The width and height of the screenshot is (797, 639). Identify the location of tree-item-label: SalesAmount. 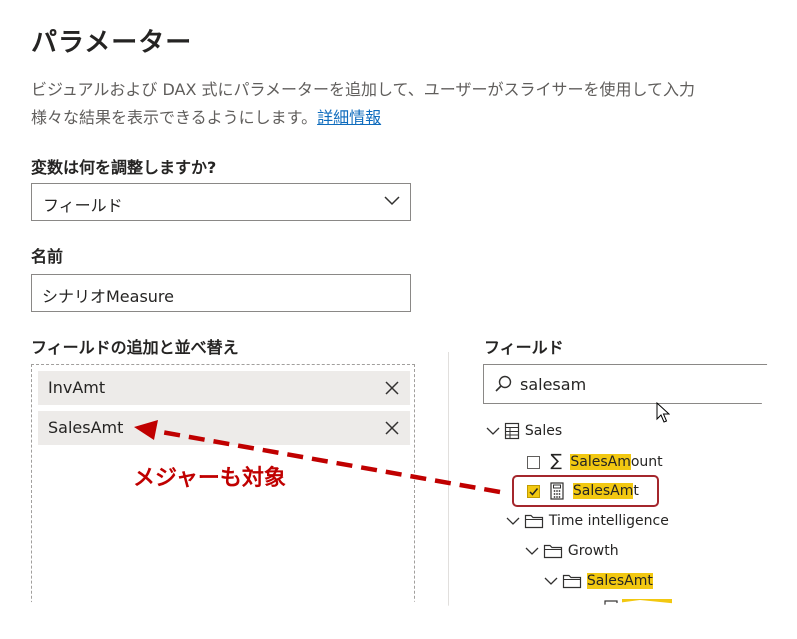
(616, 462).